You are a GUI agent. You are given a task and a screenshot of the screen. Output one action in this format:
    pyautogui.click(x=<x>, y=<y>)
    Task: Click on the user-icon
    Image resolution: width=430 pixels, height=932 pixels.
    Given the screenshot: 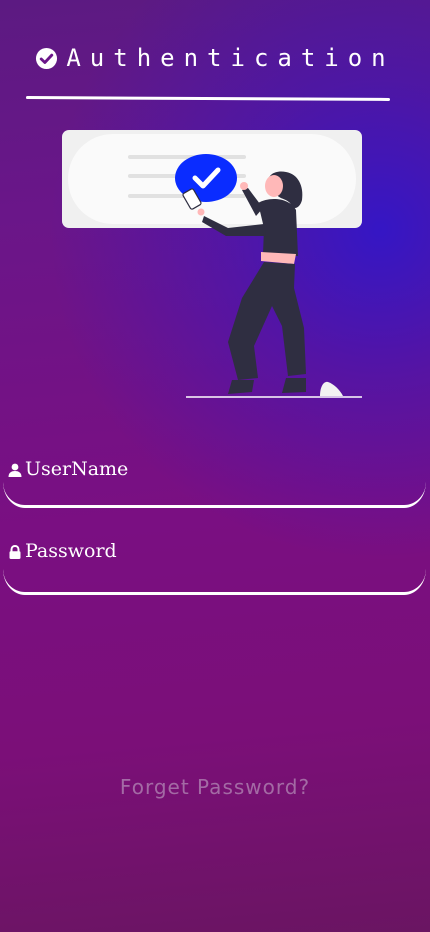 What is the action you would take?
    pyautogui.click(x=15, y=470)
    